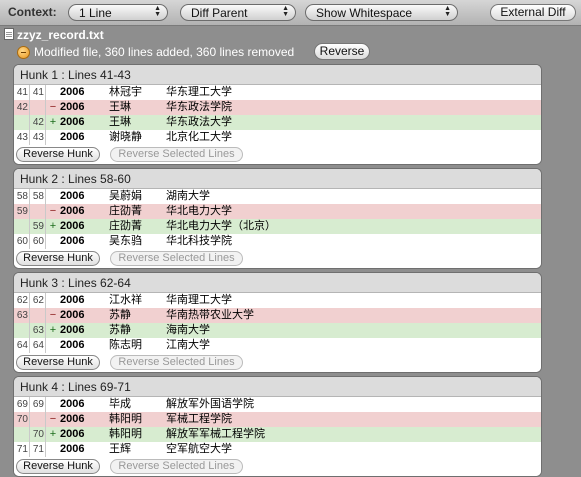 Image resolution: width=581 pixels, height=477 pixels. What do you see at coordinates (38, 404) in the screenshot?
I see `new-line-number: 69` at bounding box center [38, 404].